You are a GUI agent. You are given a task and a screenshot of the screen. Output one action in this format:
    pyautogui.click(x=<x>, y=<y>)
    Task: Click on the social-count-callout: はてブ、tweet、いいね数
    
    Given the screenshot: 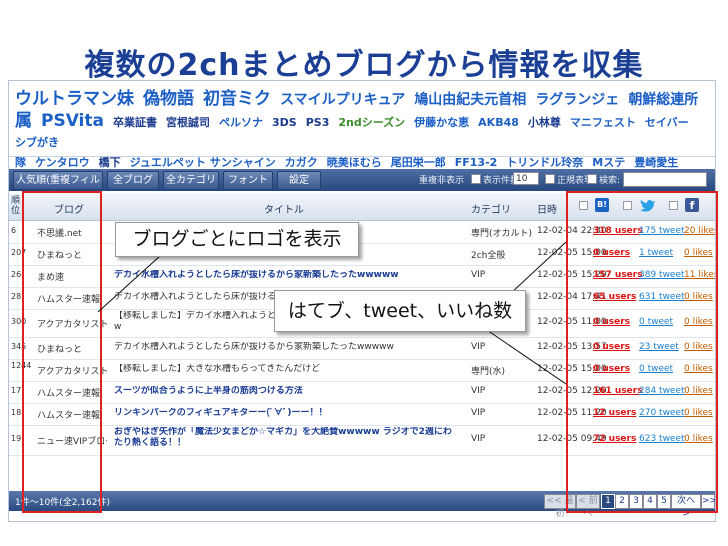 What is the action you would take?
    pyautogui.click(x=400, y=311)
    